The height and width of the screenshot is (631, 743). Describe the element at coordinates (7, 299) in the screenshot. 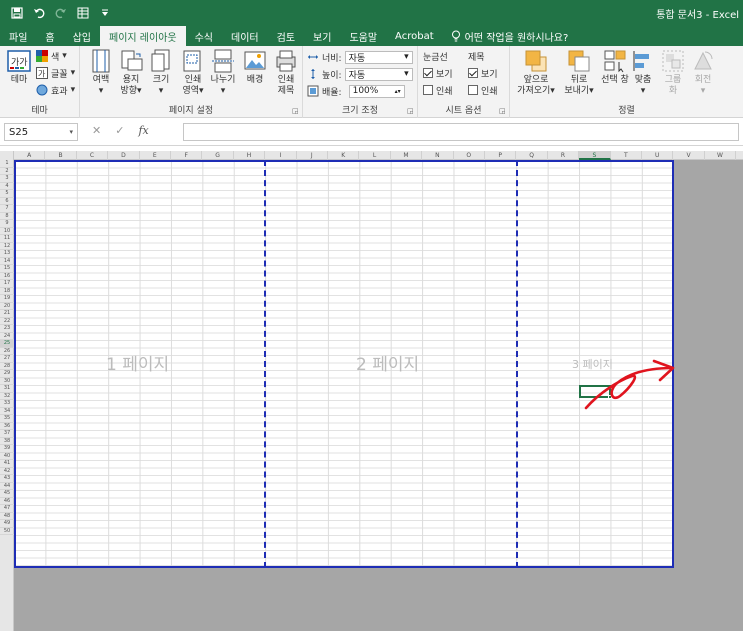

I see `row-header: 19` at that location.